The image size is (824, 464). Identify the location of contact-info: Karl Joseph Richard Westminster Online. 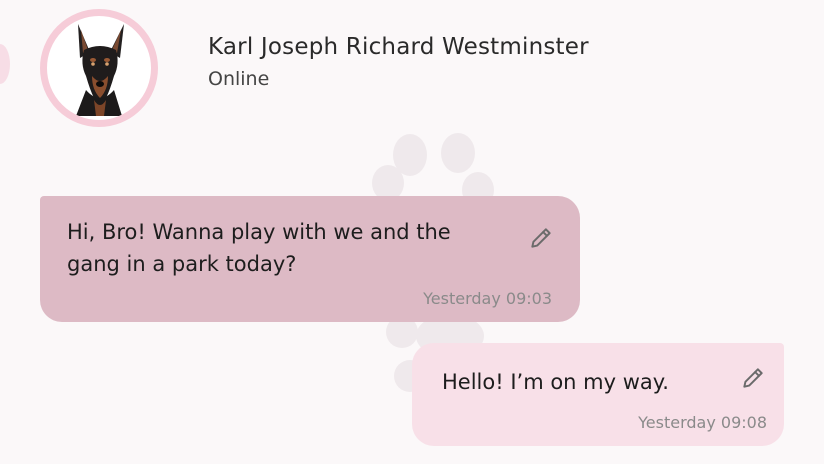
(398, 62).